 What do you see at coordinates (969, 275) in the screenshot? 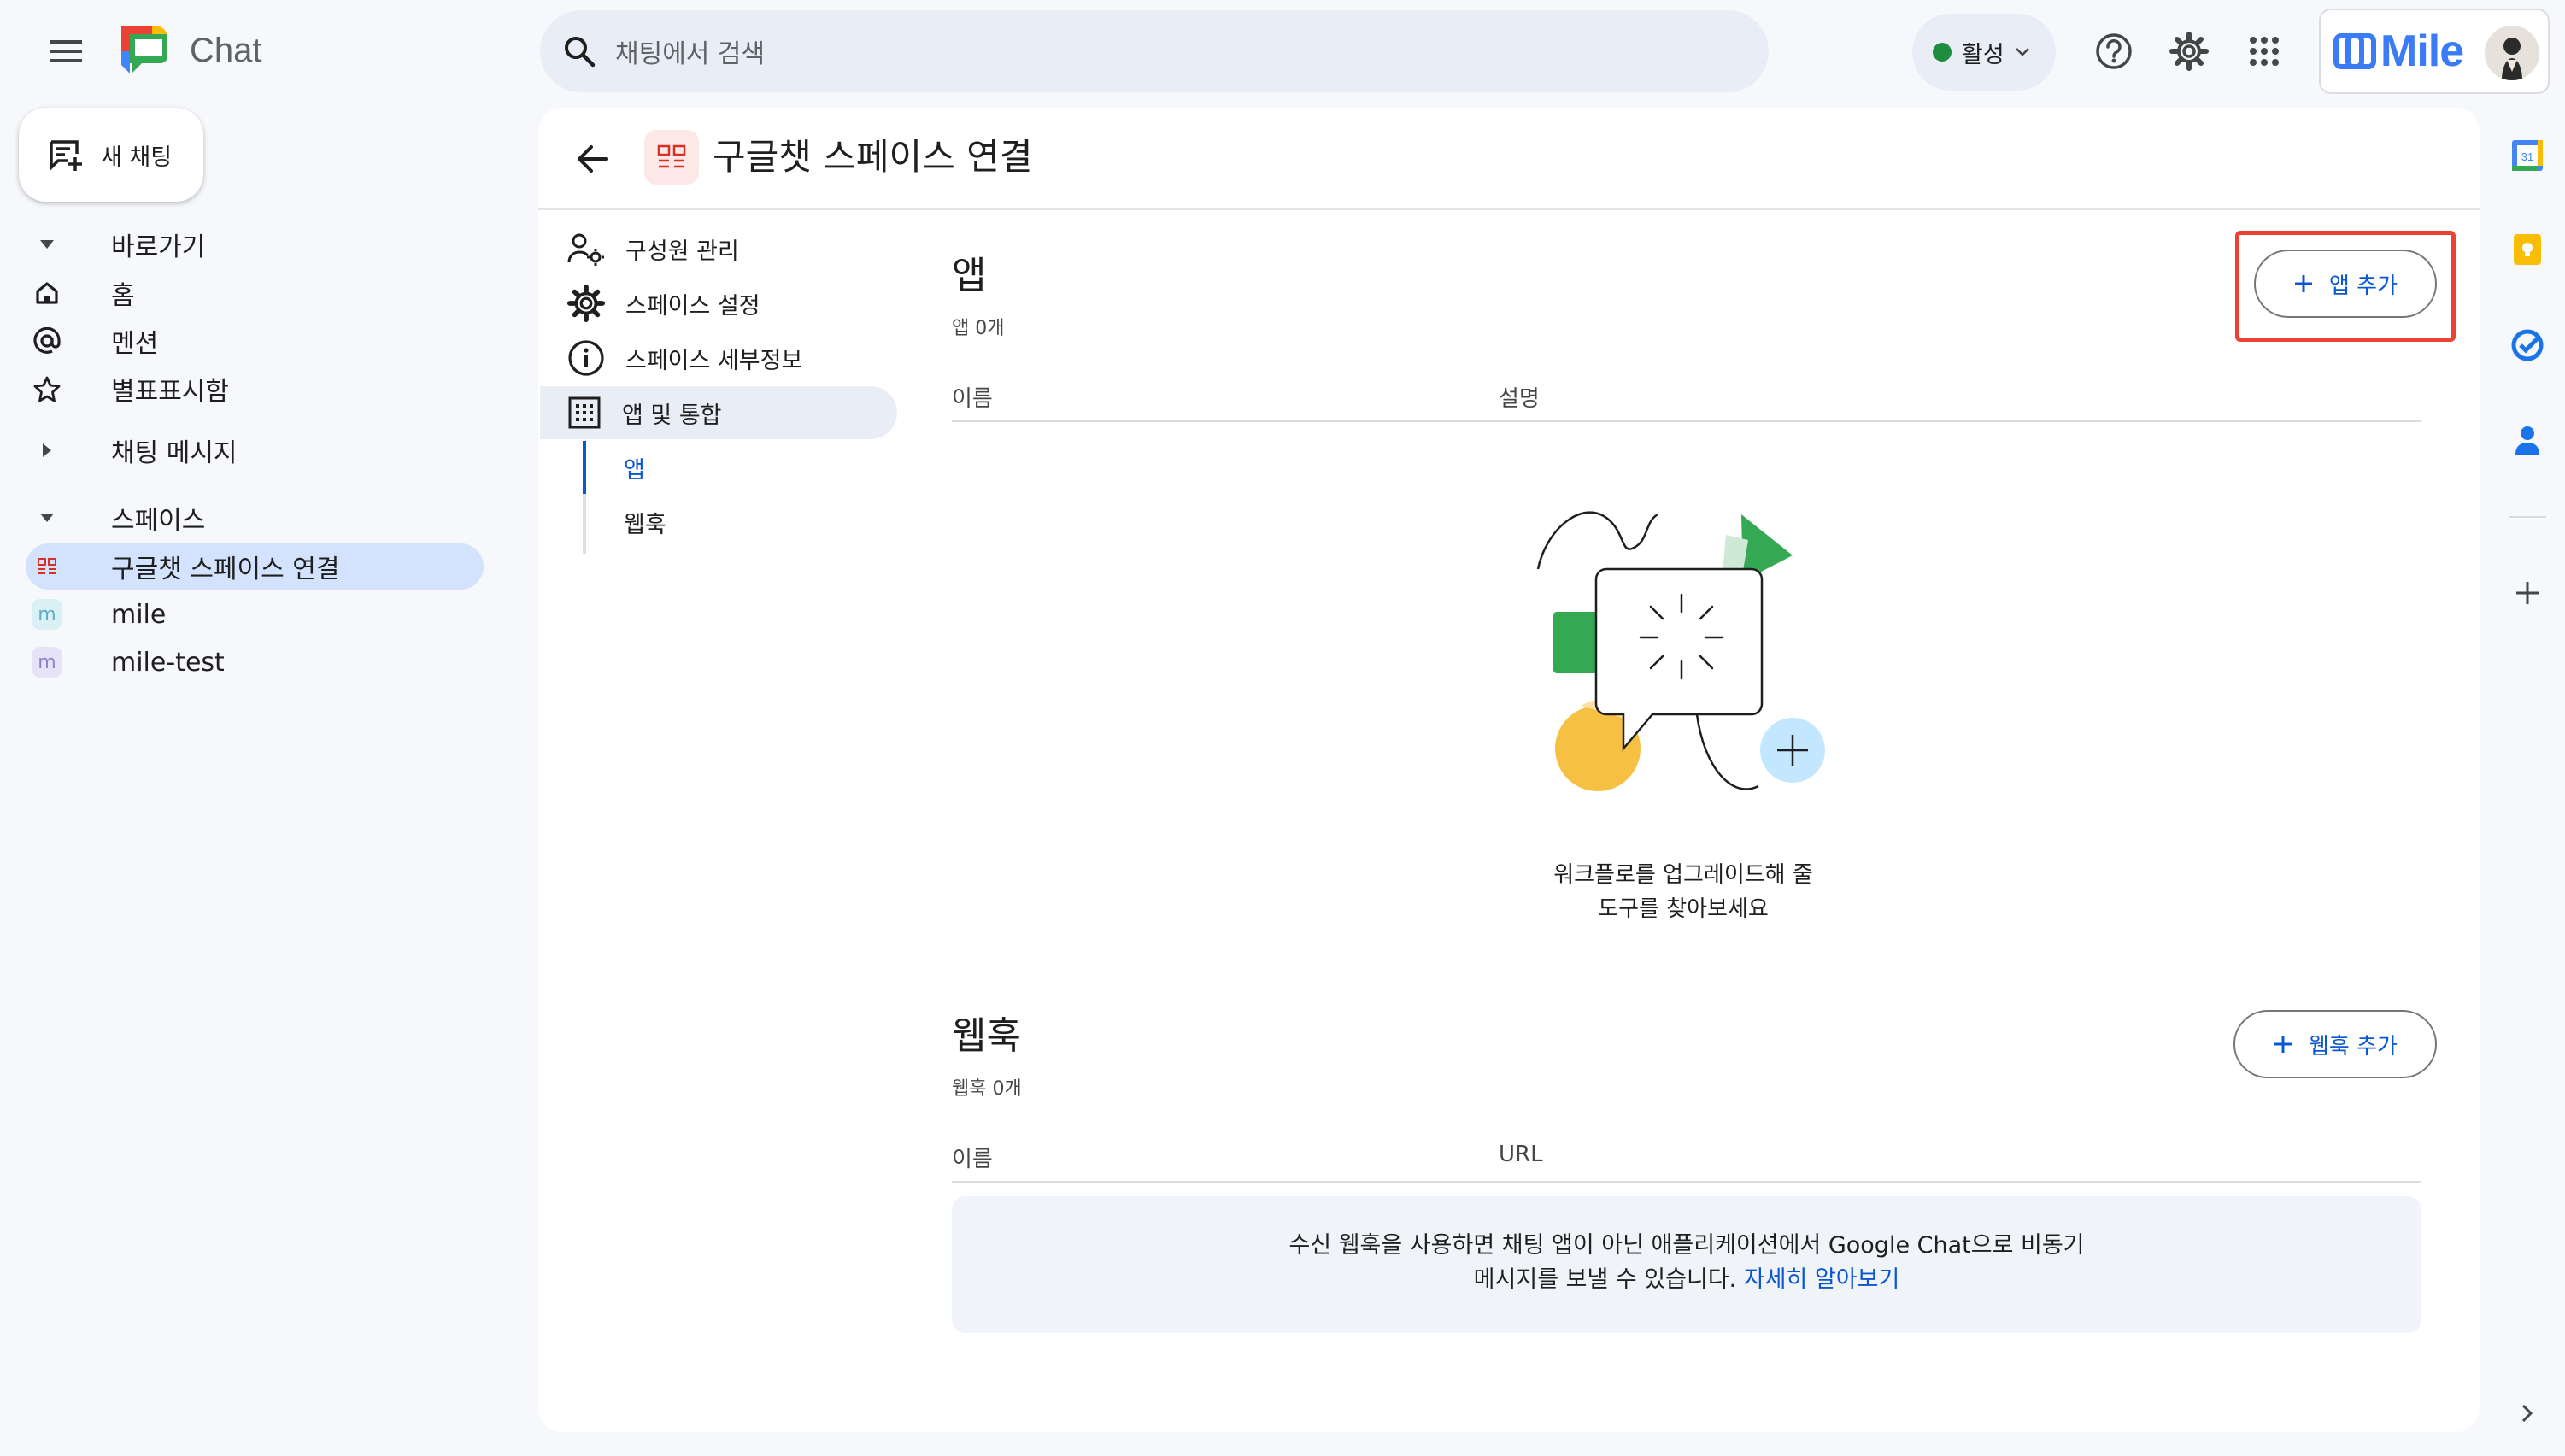
I see `apps-section-title: 앱` at bounding box center [969, 275].